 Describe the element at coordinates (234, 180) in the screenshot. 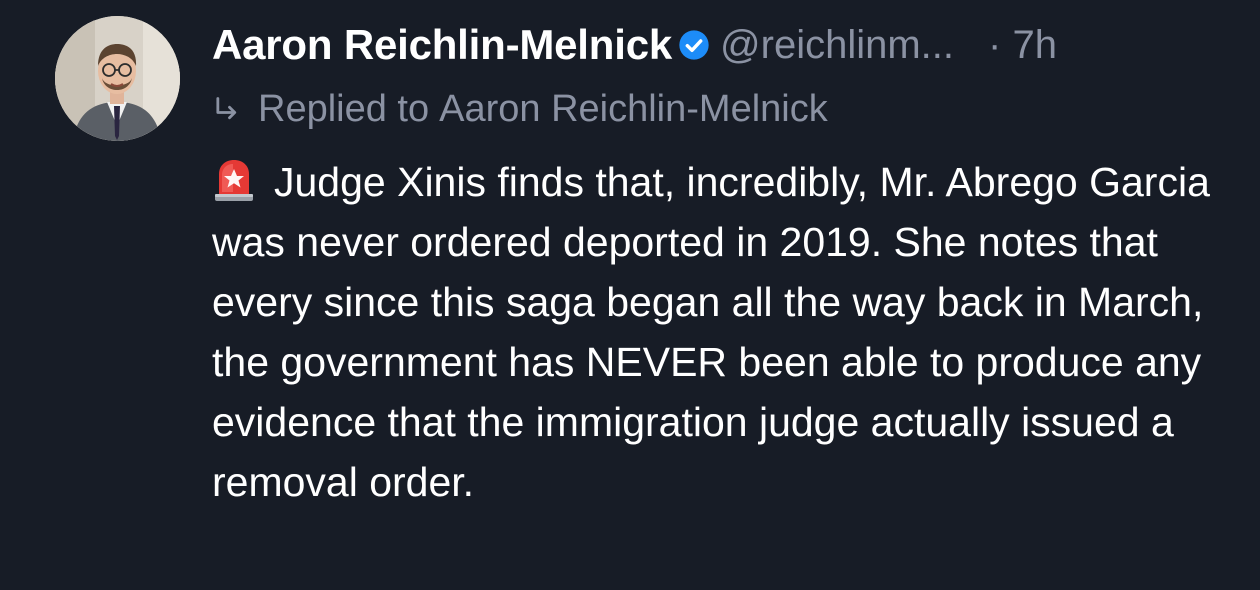

I see `rotating-light-icon` at that location.